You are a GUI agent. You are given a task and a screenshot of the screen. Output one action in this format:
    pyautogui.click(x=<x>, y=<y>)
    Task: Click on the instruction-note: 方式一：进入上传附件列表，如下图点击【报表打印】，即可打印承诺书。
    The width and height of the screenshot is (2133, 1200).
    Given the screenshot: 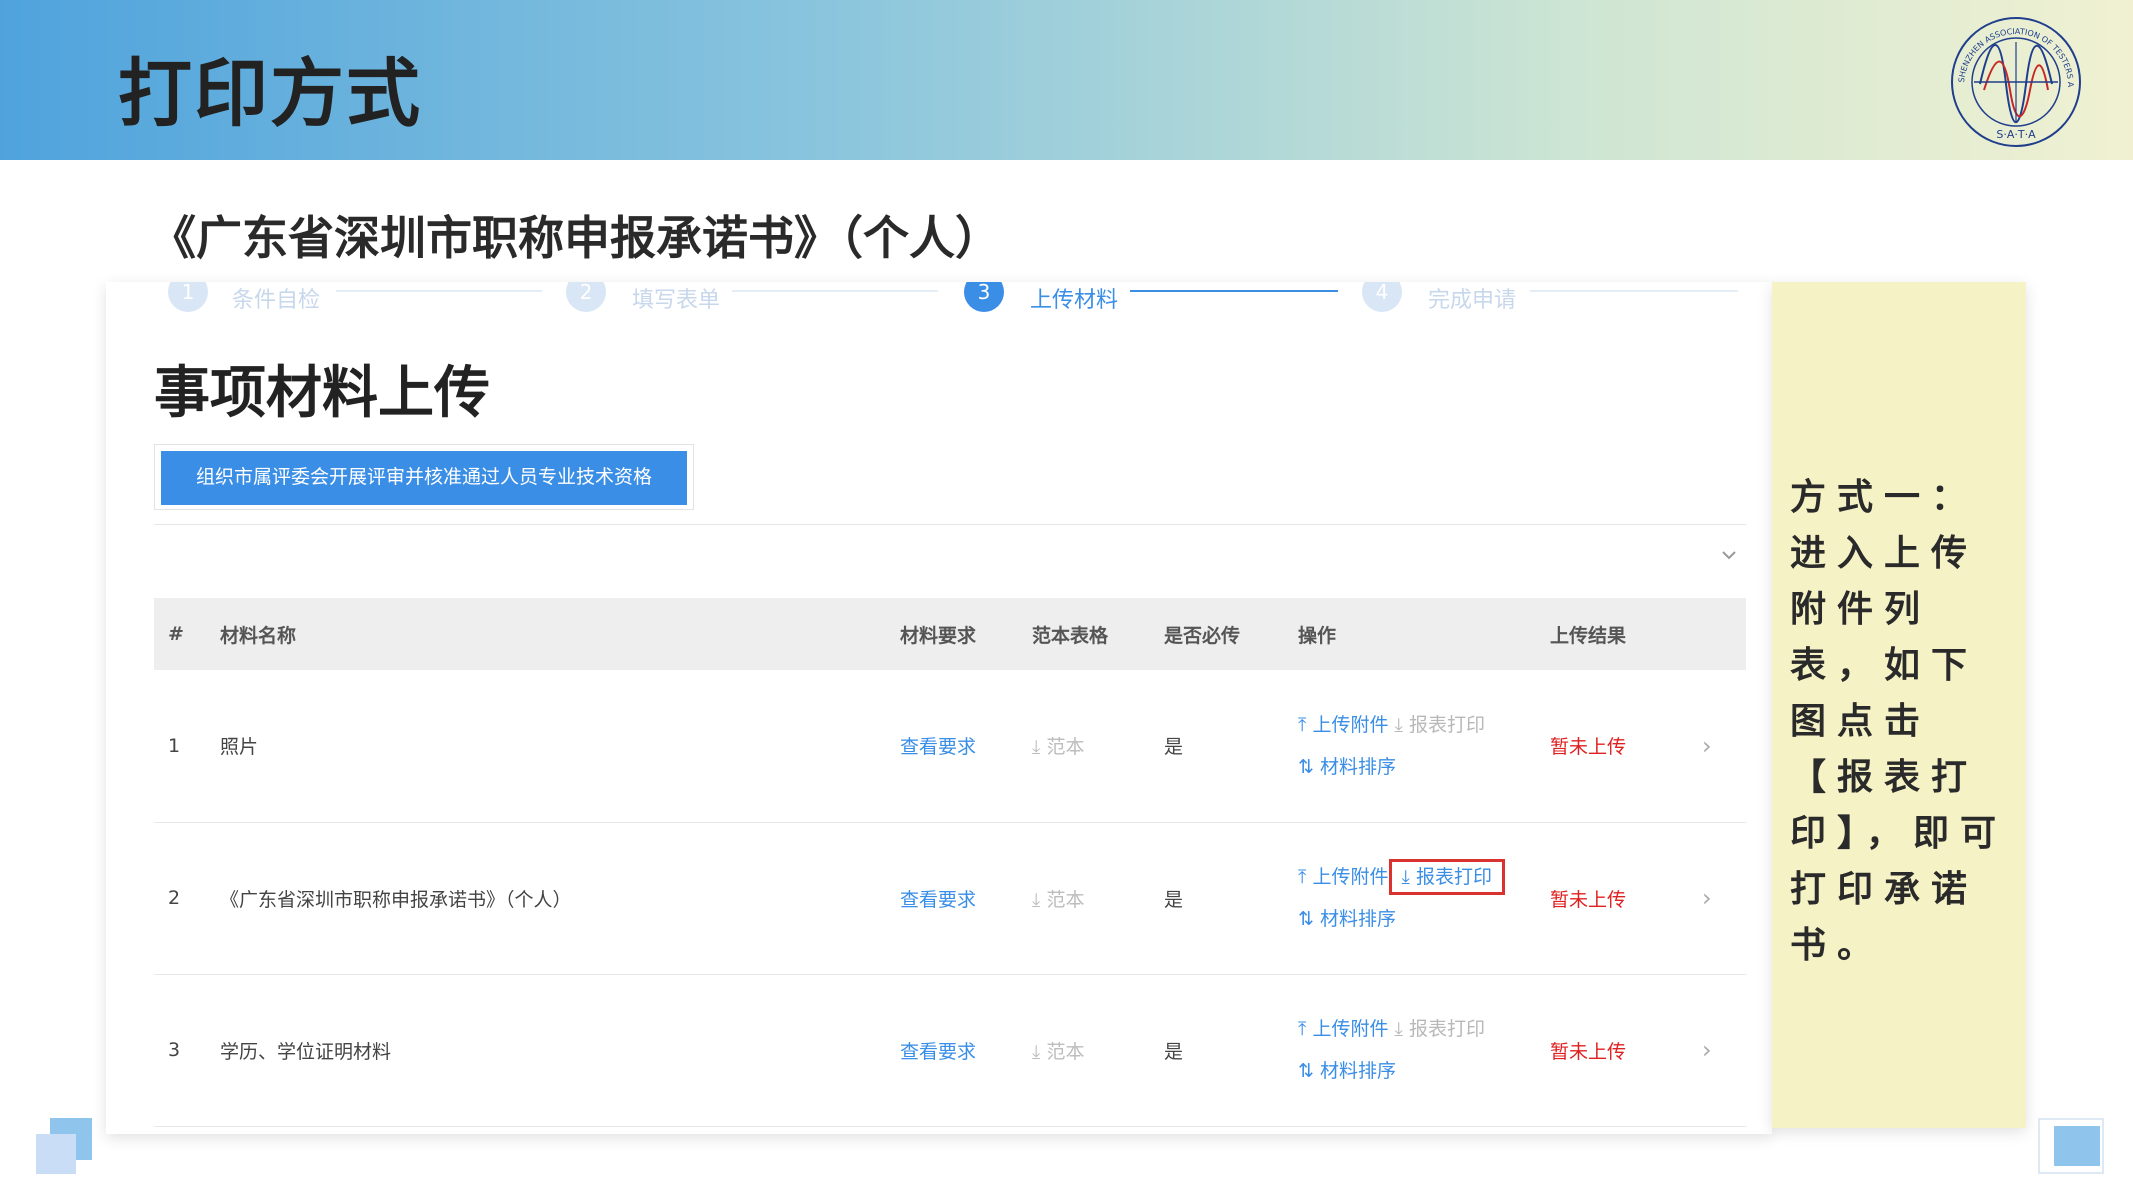 What is the action you would take?
    pyautogui.click(x=1899, y=705)
    